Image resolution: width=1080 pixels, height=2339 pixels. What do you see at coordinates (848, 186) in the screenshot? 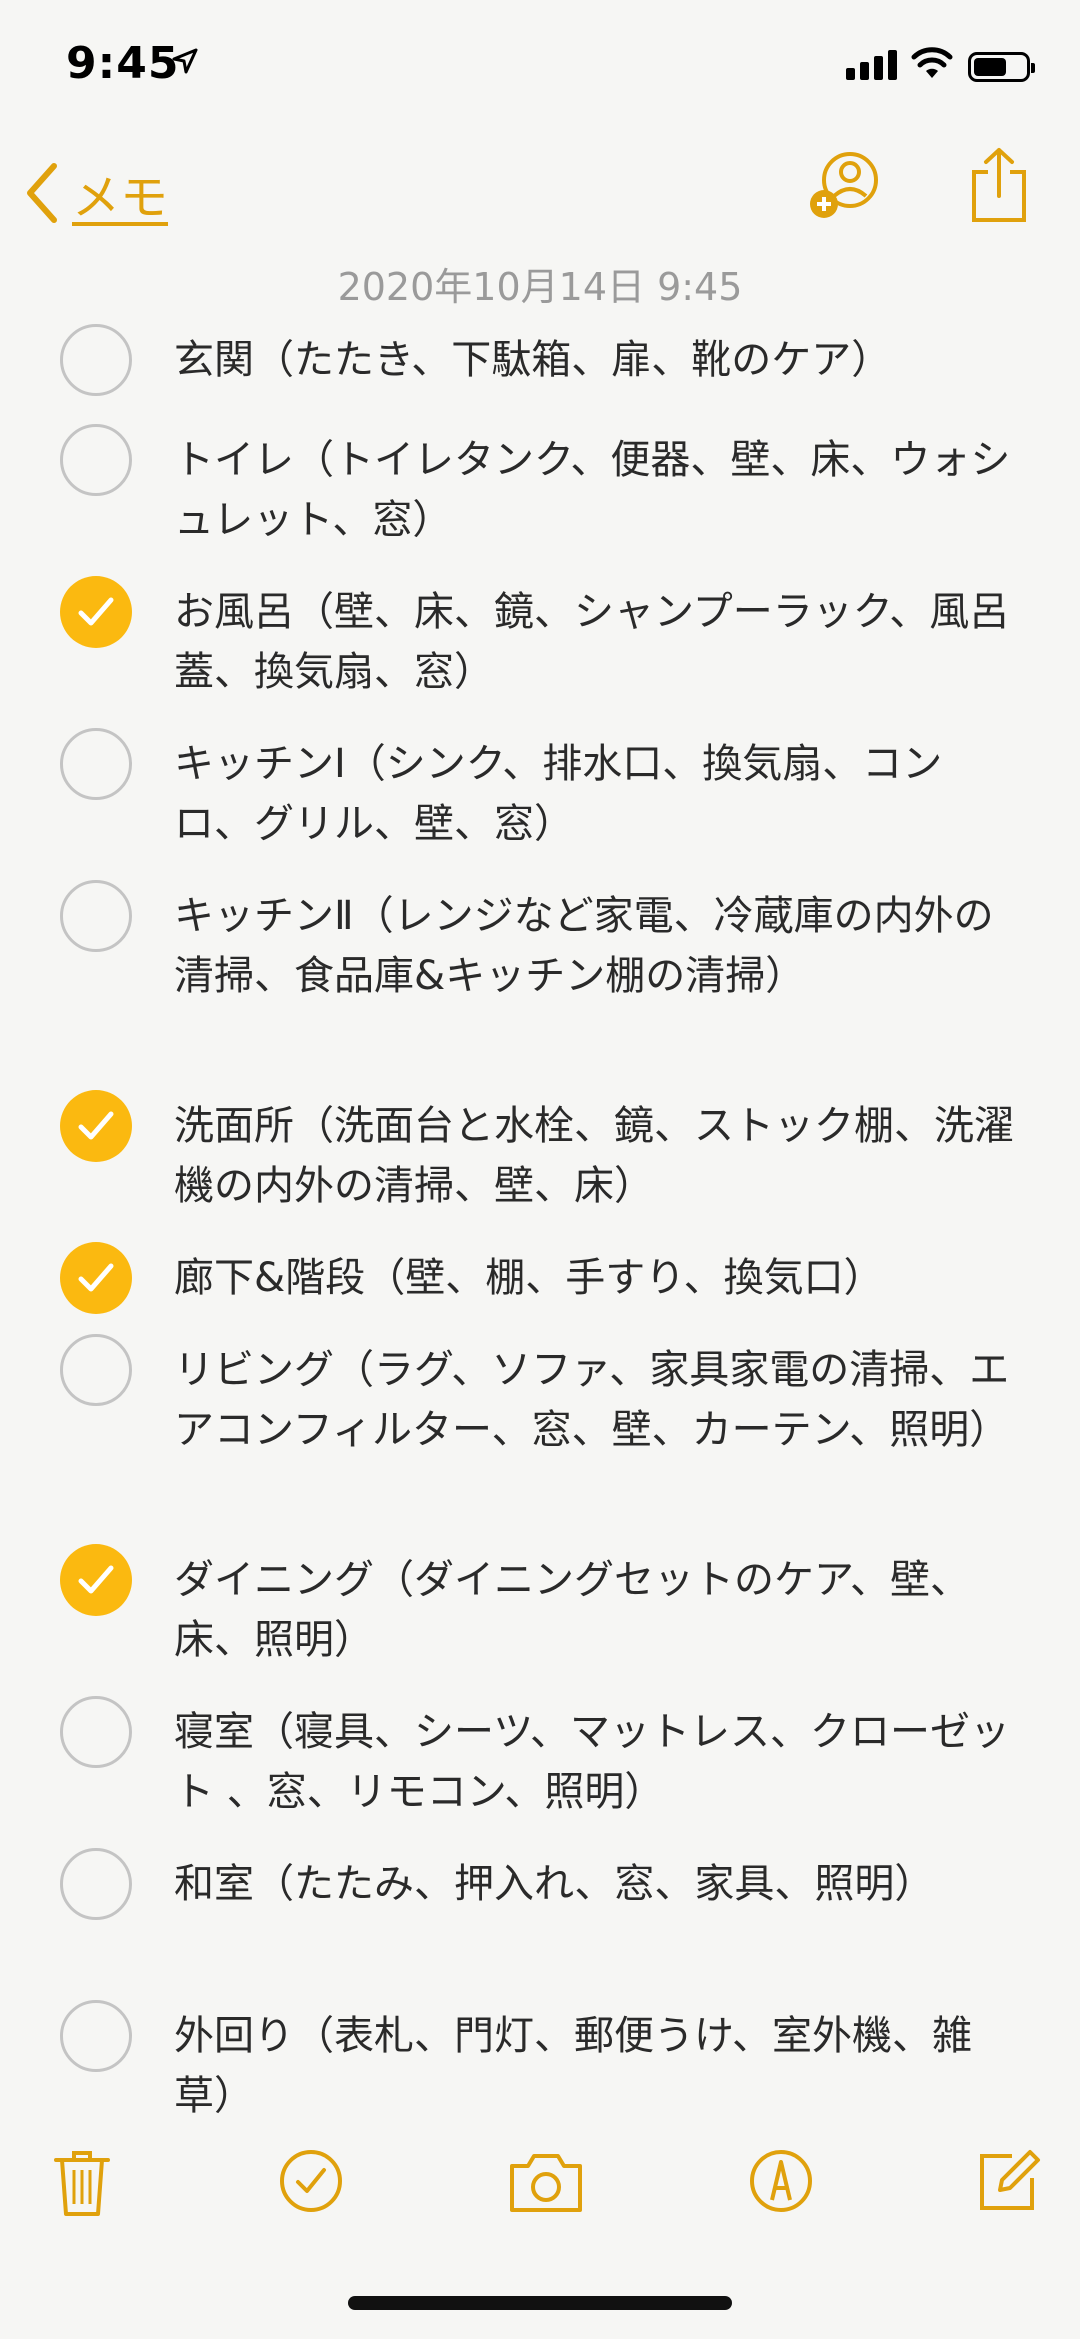
I see `add-person-icon` at bounding box center [848, 186].